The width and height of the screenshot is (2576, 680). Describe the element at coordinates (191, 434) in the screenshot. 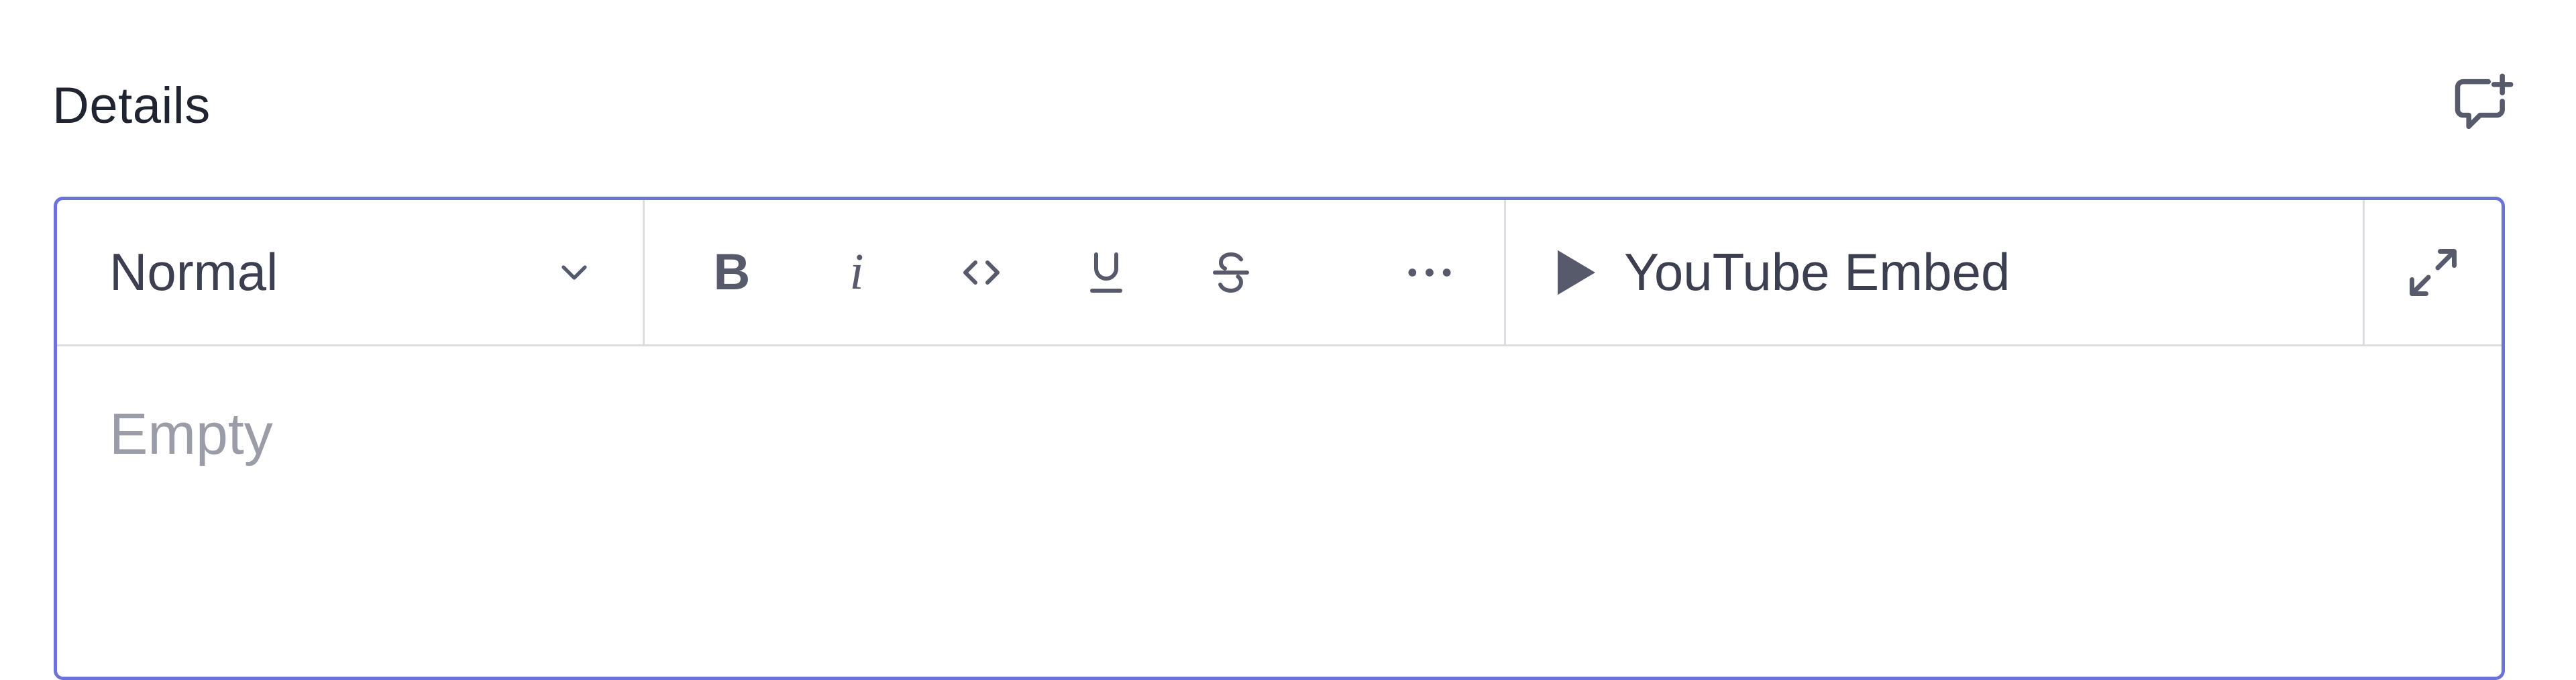

I see `editor-placeholder: Empty` at that location.